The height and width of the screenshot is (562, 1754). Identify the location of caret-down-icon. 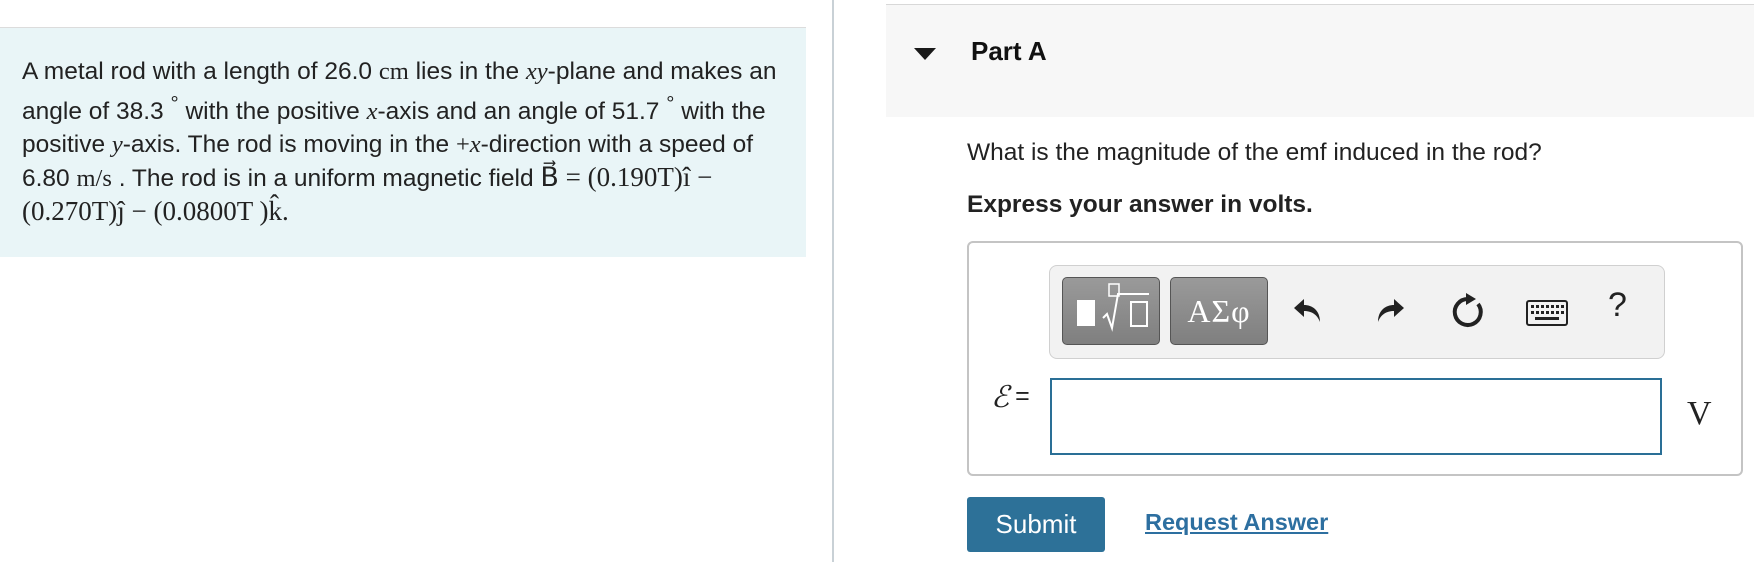
(925, 54).